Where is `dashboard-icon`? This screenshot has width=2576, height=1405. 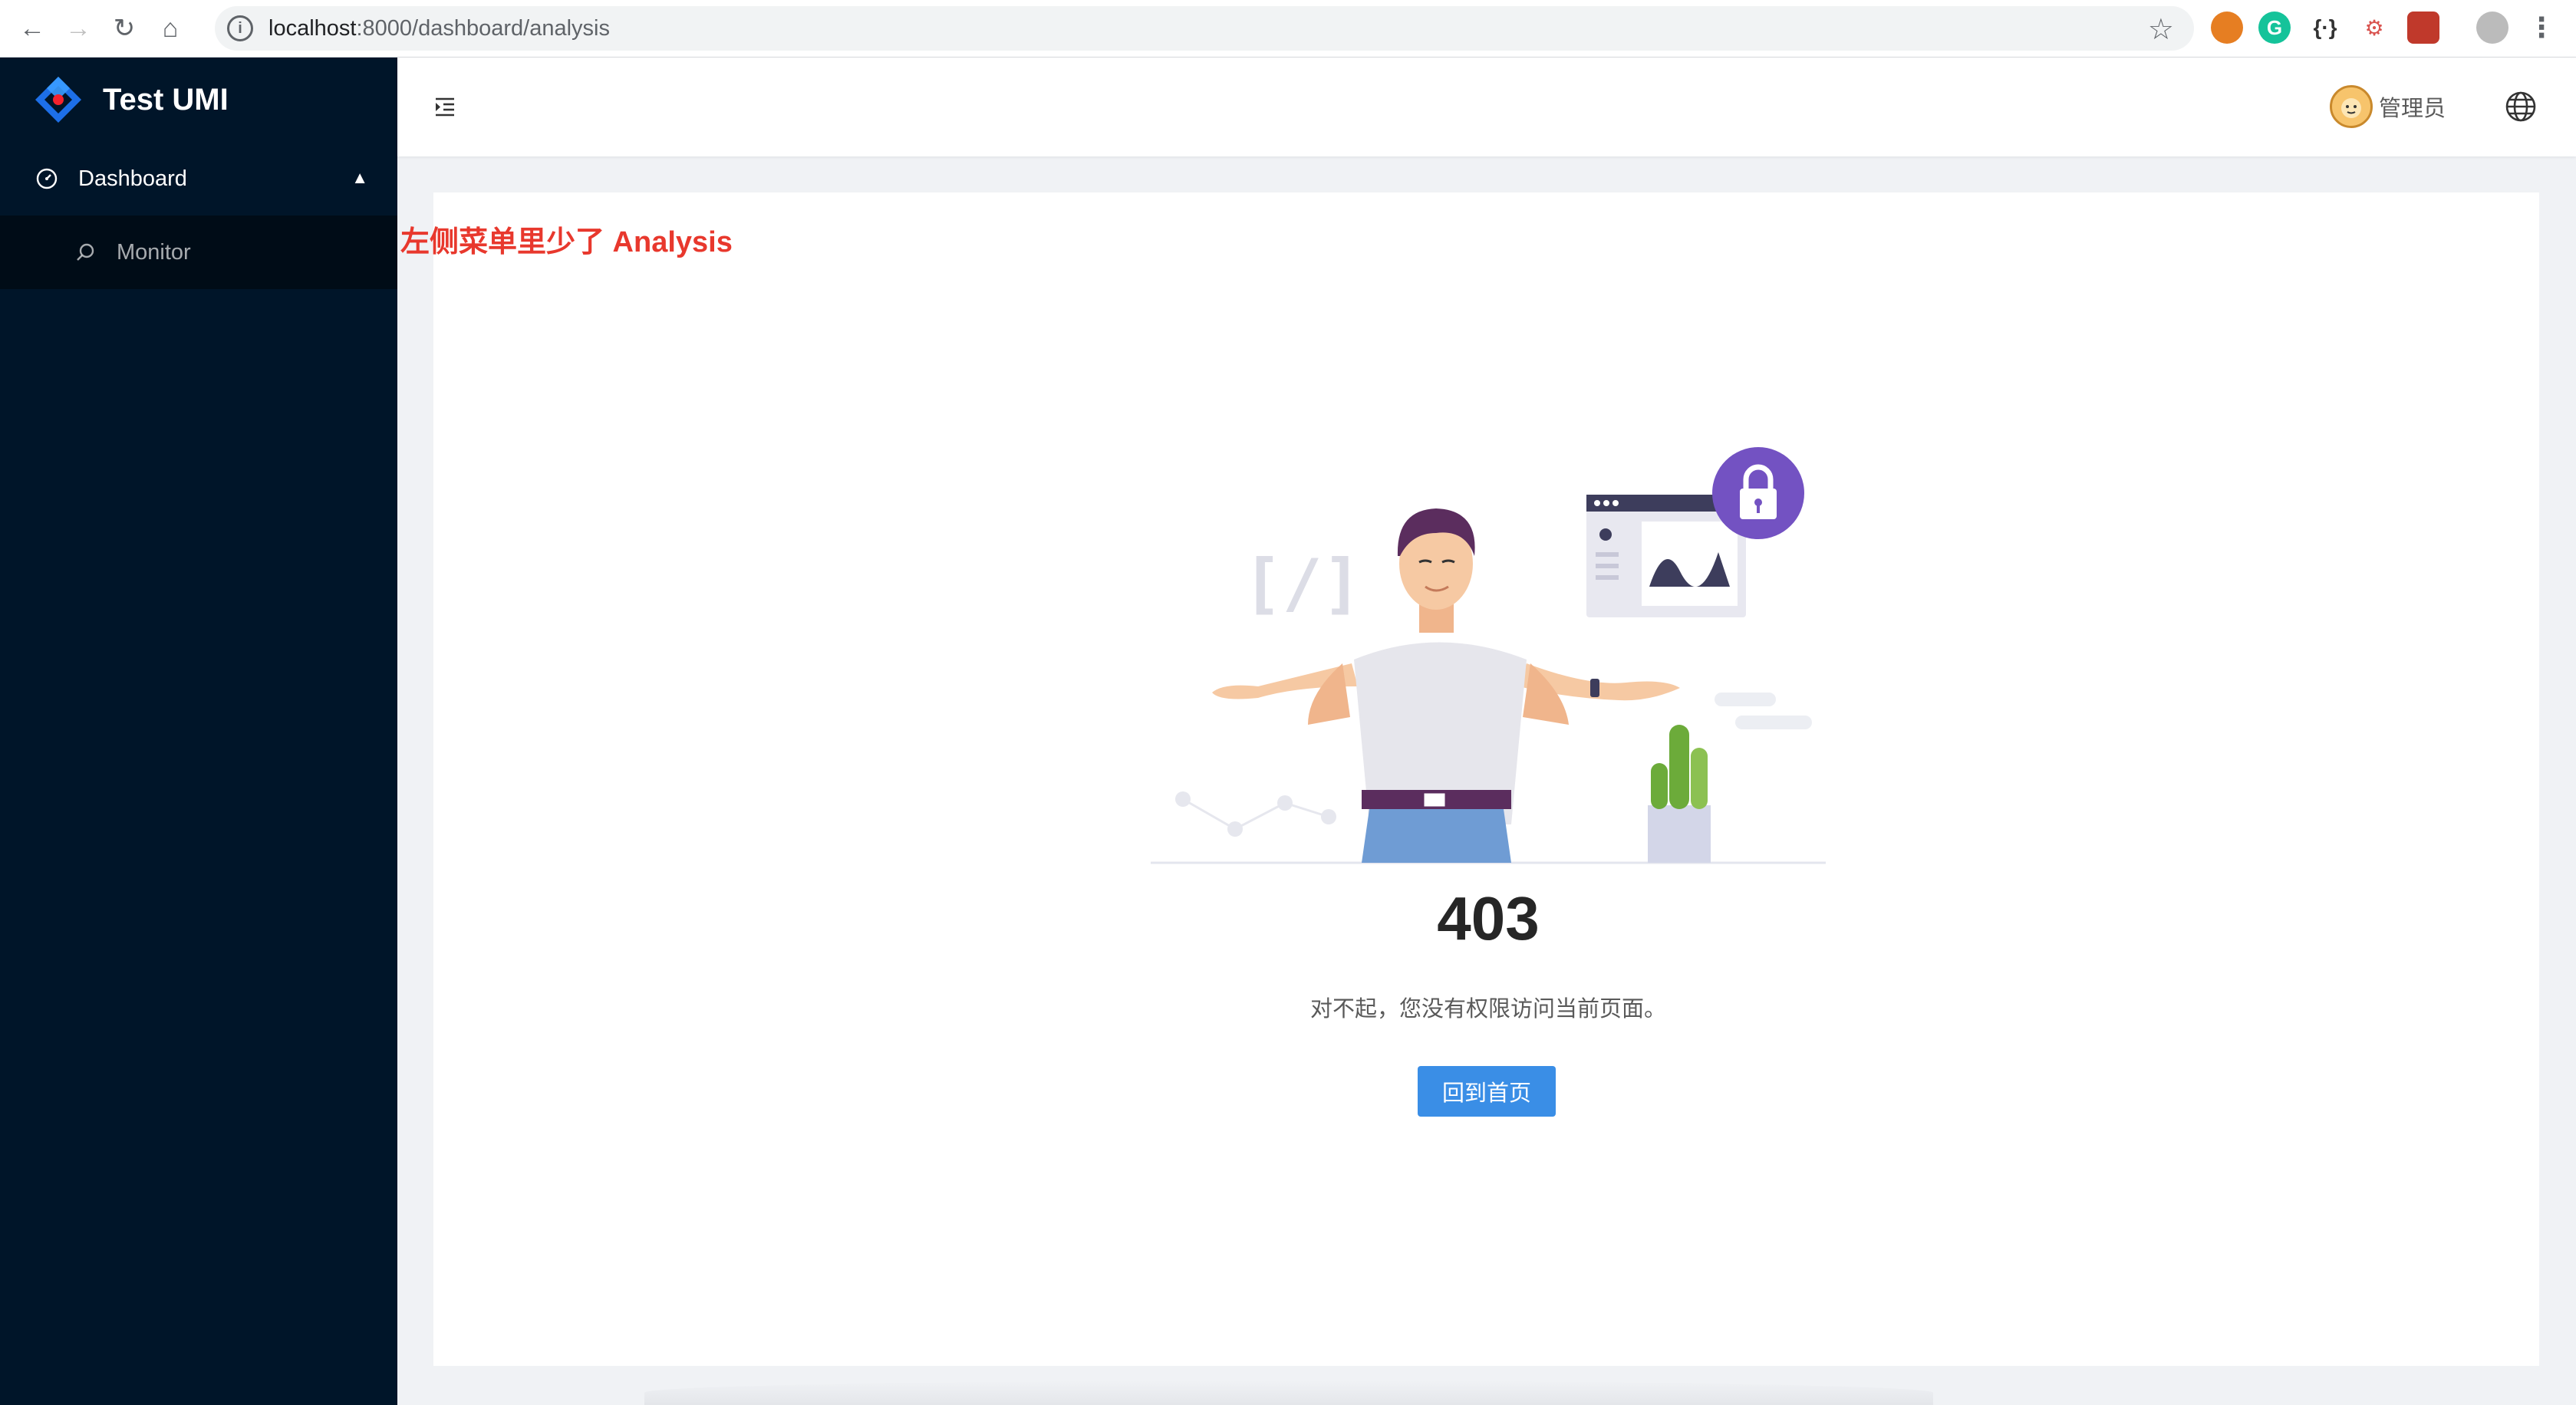 dashboard-icon is located at coordinates (47, 179).